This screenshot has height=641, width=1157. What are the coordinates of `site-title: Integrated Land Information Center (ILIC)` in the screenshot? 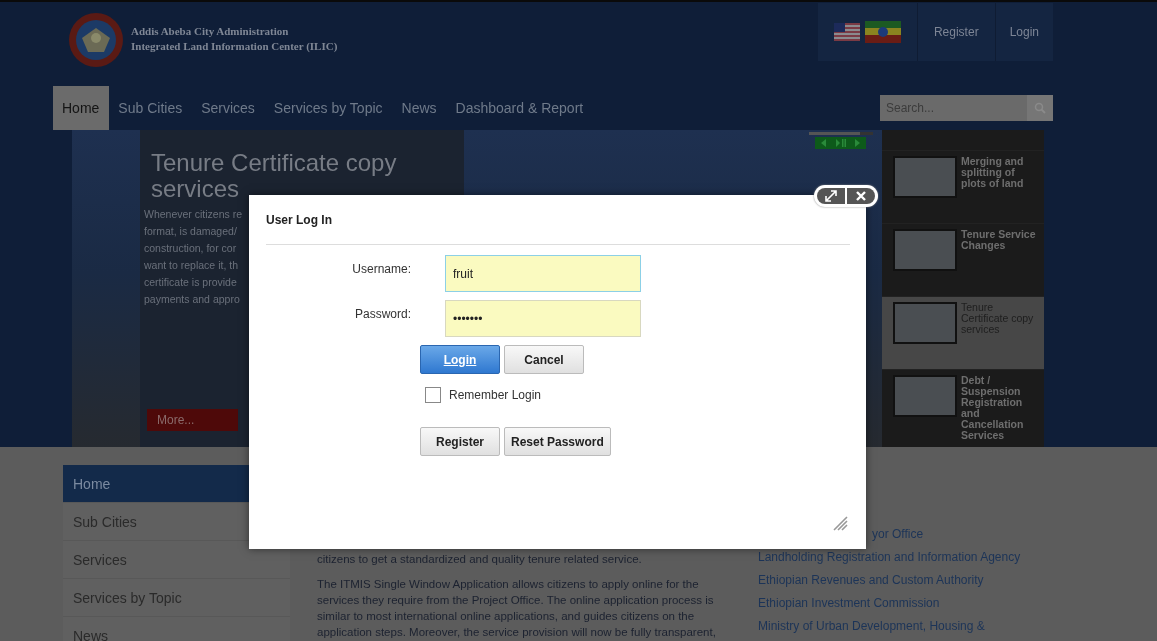 It's located at (234, 46).